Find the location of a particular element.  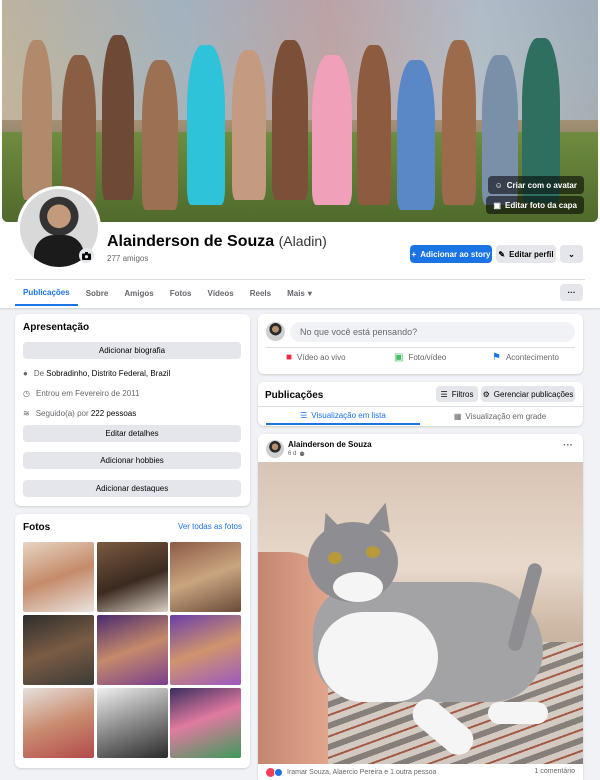

tab-mais: Mais ▾ is located at coordinates (299, 293).